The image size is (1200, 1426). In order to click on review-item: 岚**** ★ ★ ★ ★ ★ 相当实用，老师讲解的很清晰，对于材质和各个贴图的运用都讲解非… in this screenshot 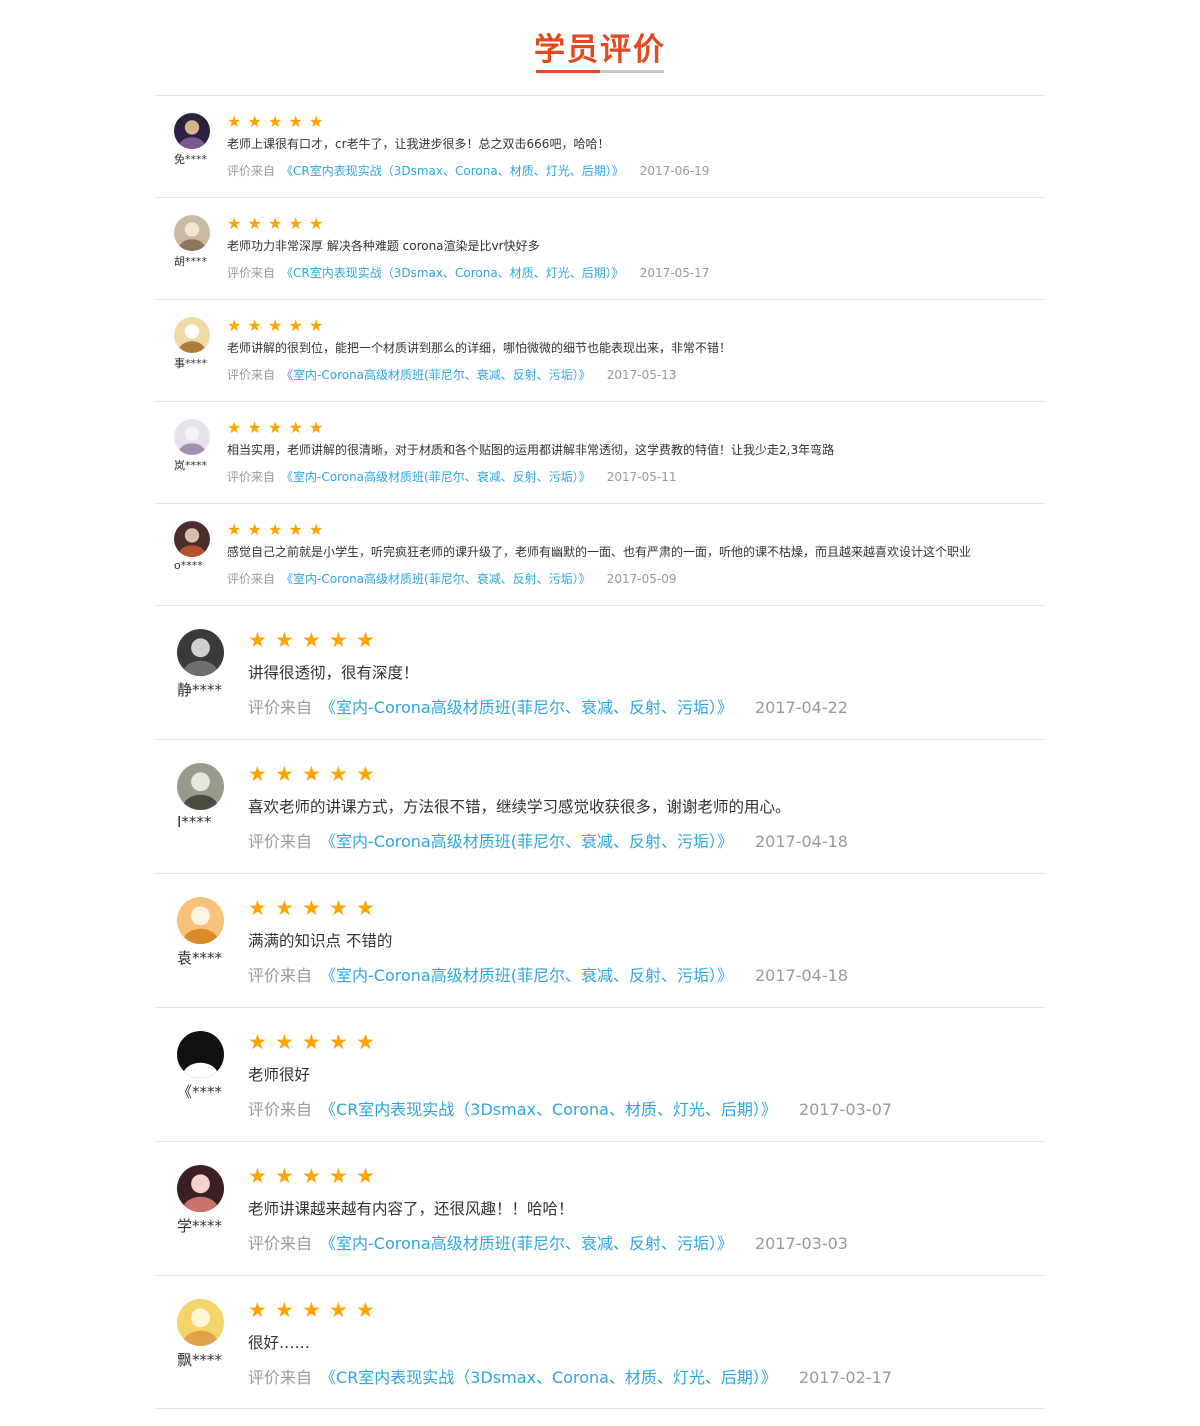, I will do `click(600, 452)`.